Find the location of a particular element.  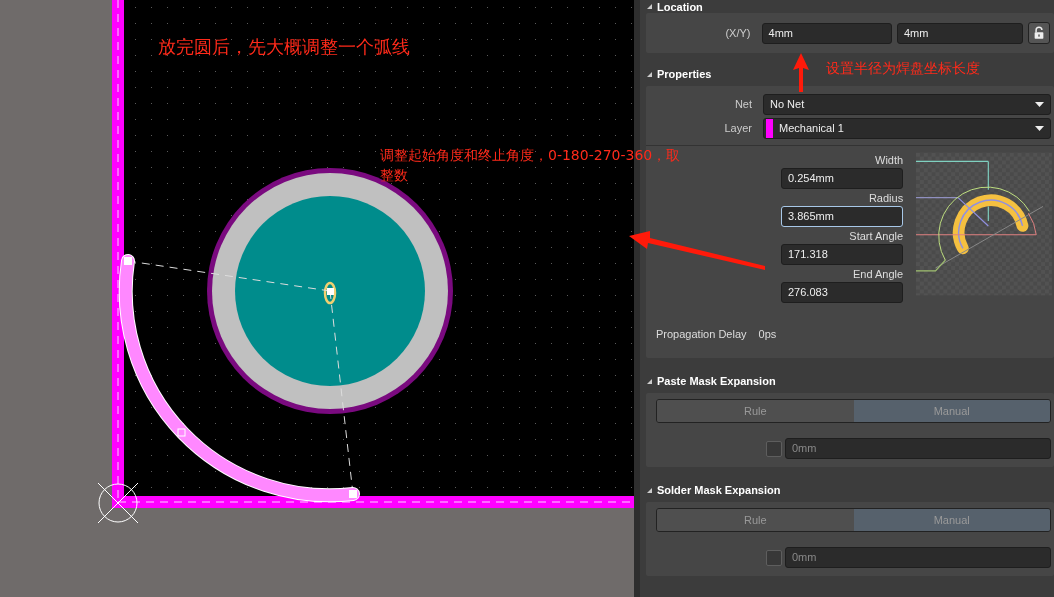

x-input-field: 4mm is located at coordinates (826, 33).